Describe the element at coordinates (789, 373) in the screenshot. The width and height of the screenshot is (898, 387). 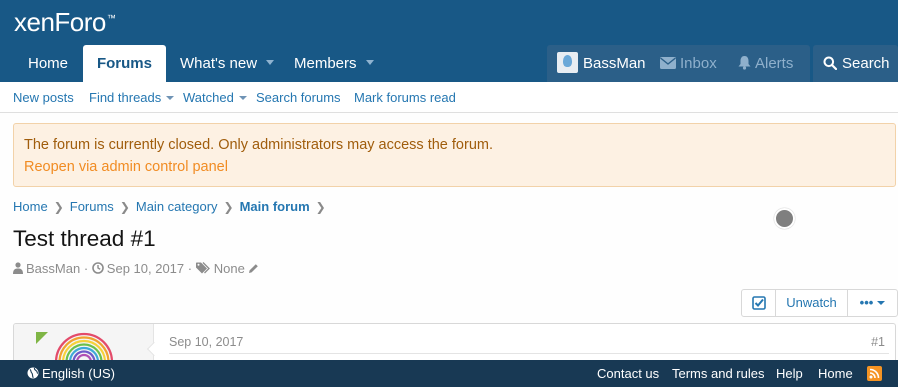
I see `footer-help: Help` at that location.